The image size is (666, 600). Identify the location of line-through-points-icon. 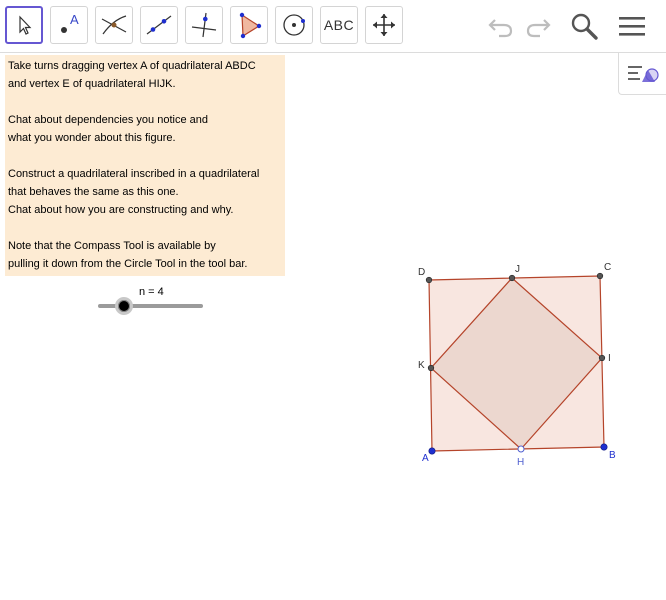
(159, 25).